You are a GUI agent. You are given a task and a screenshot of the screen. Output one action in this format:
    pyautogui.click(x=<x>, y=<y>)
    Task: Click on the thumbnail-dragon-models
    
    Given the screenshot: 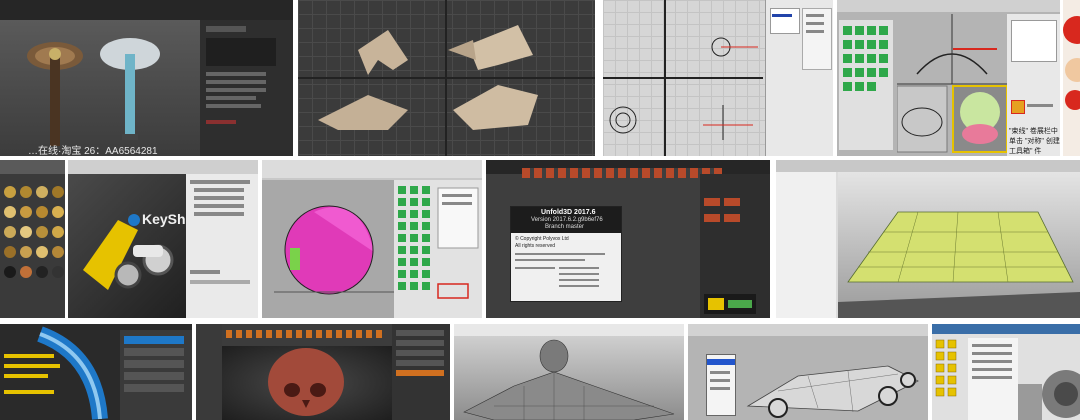 What is the action you would take?
    pyautogui.click(x=446, y=78)
    